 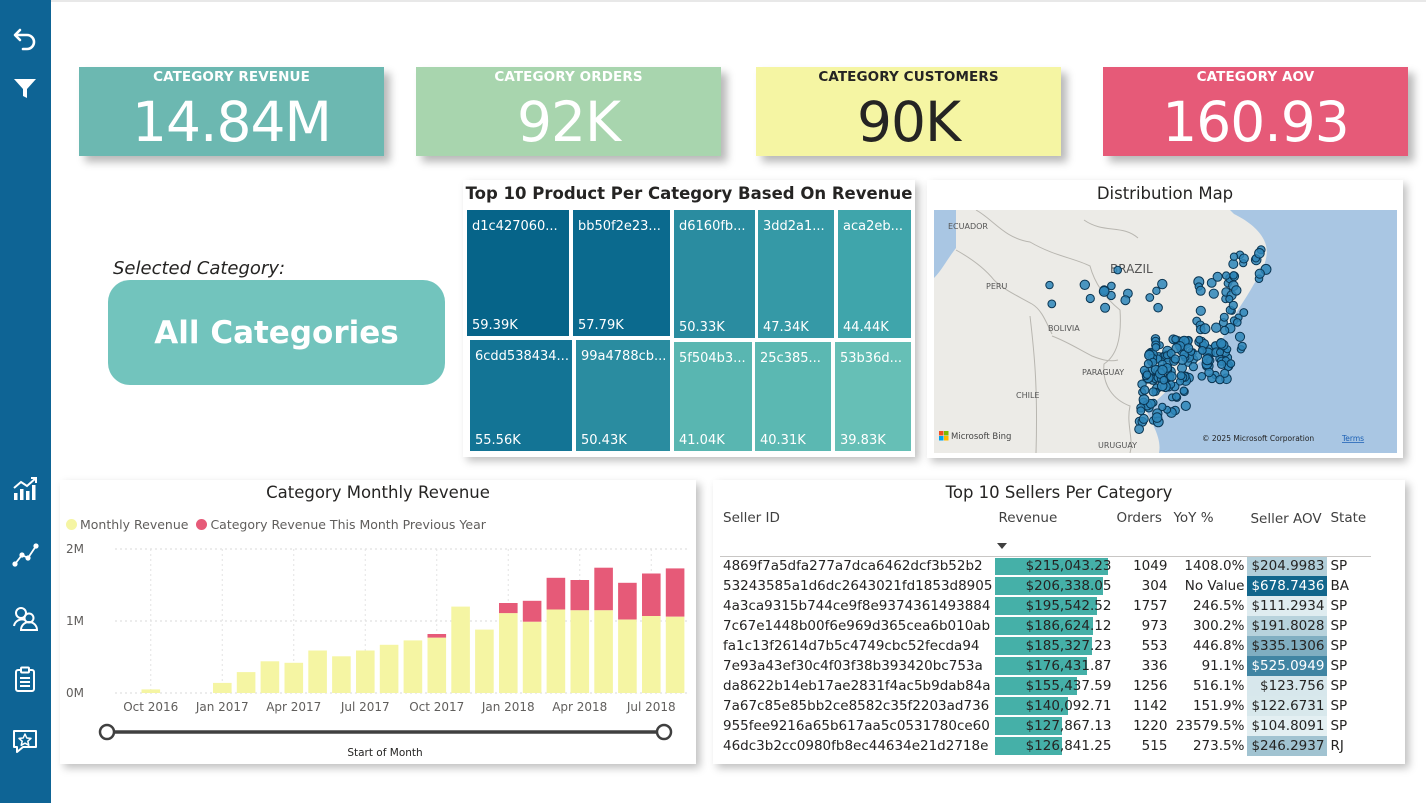 I want to click on sort-descending-icon, so click(x=1002, y=546).